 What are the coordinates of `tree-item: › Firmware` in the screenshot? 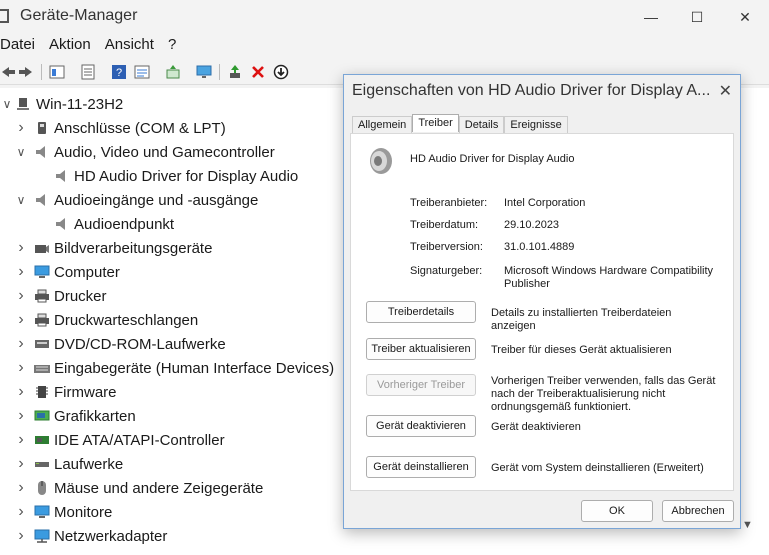 It's located at (65, 392).